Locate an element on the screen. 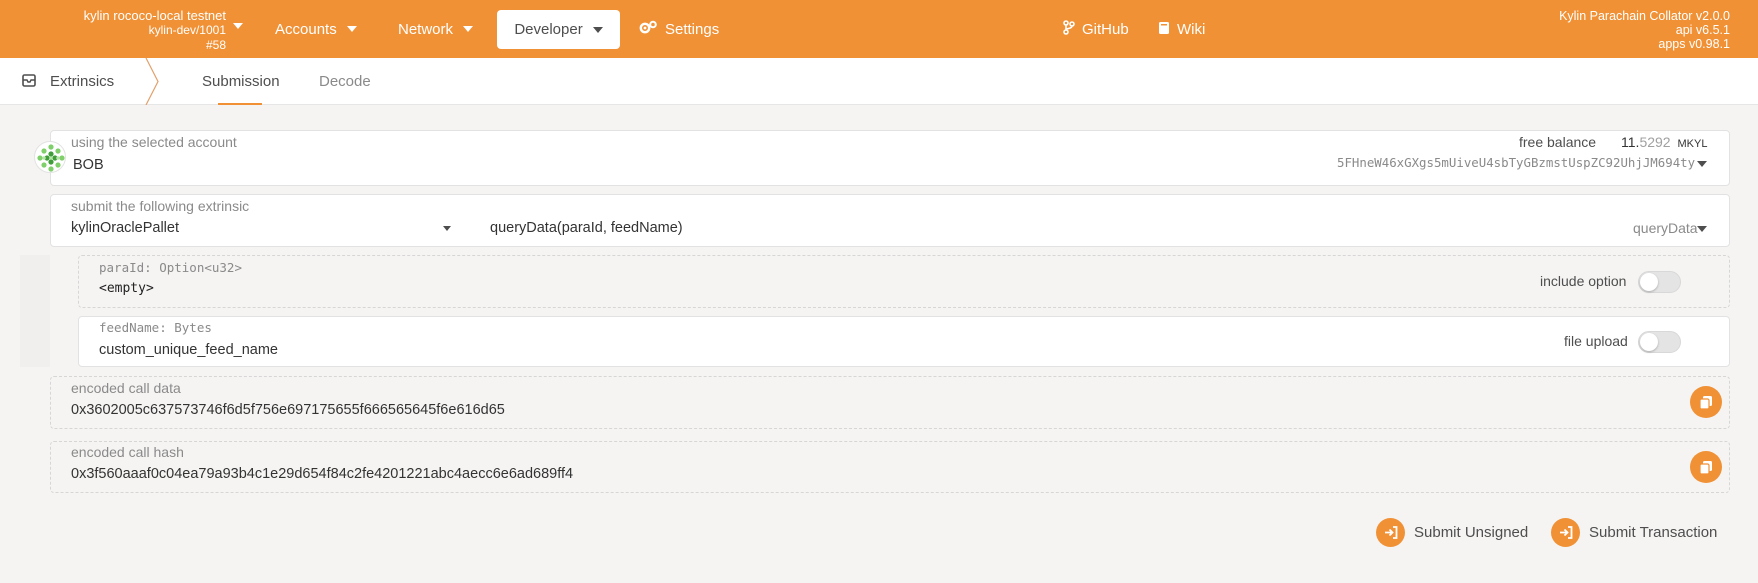 The height and width of the screenshot is (583, 1758). tab-decode-label: Decode is located at coordinates (345, 81).